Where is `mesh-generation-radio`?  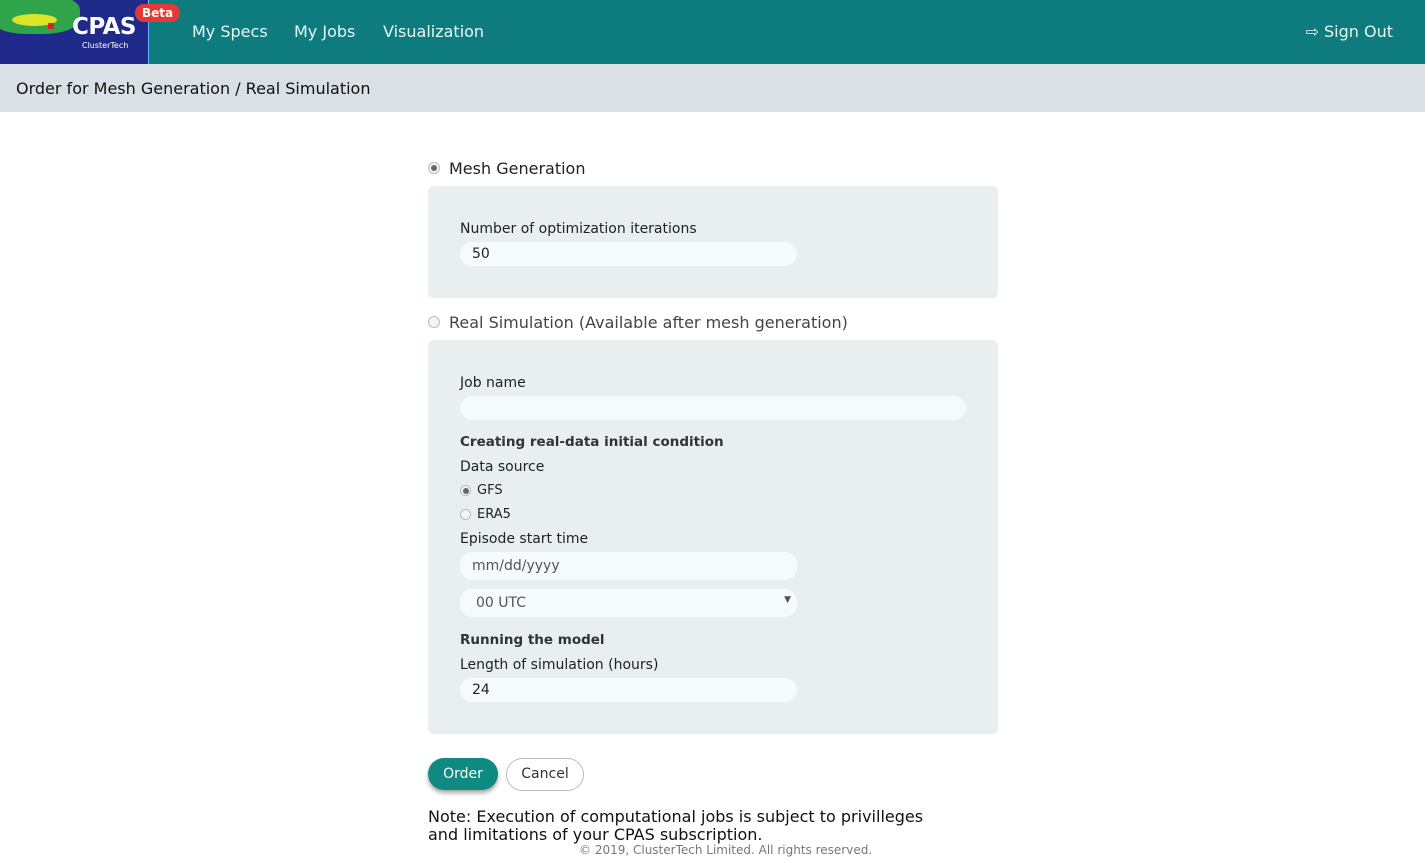
mesh-generation-radio is located at coordinates (434, 168).